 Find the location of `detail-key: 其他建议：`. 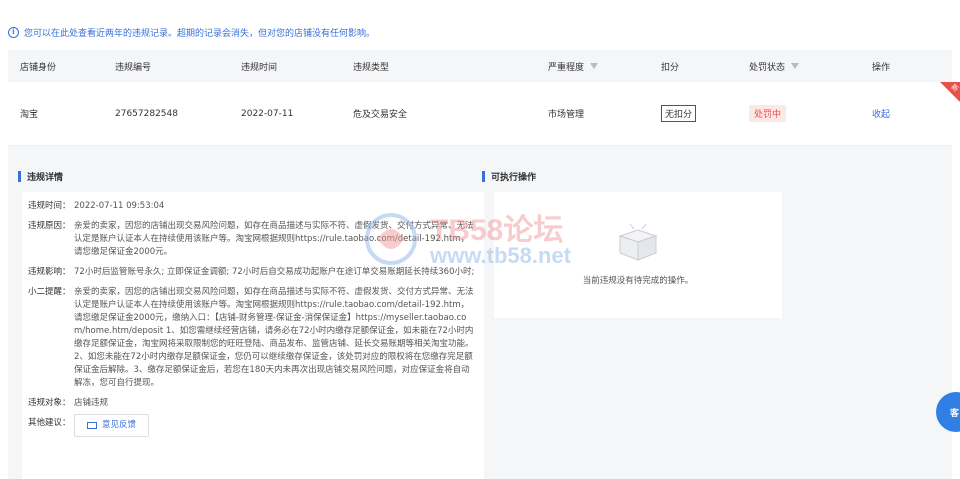

detail-key: 其他建议： is located at coordinates (49, 423).